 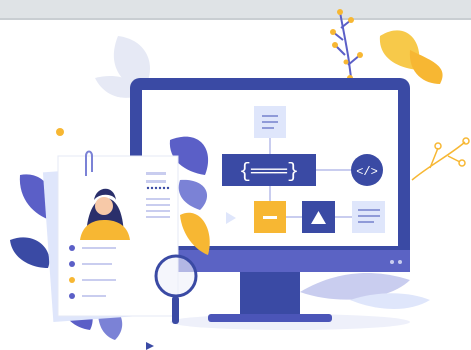 What do you see at coordinates (110, 236) in the screenshot?
I see `profile-card` at bounding box center [110, 236].